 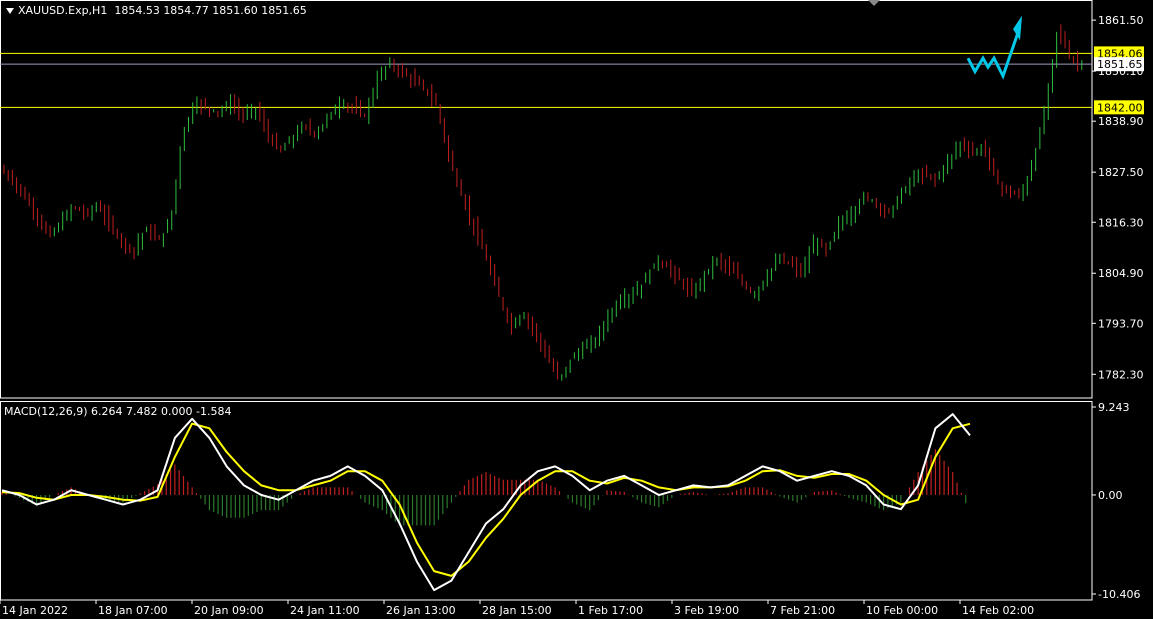 What do you see at coordinates (1110, 495) in the screenshot?
I see `macd-y-tick-label: 0.00` at bounding box center [1110, 495].